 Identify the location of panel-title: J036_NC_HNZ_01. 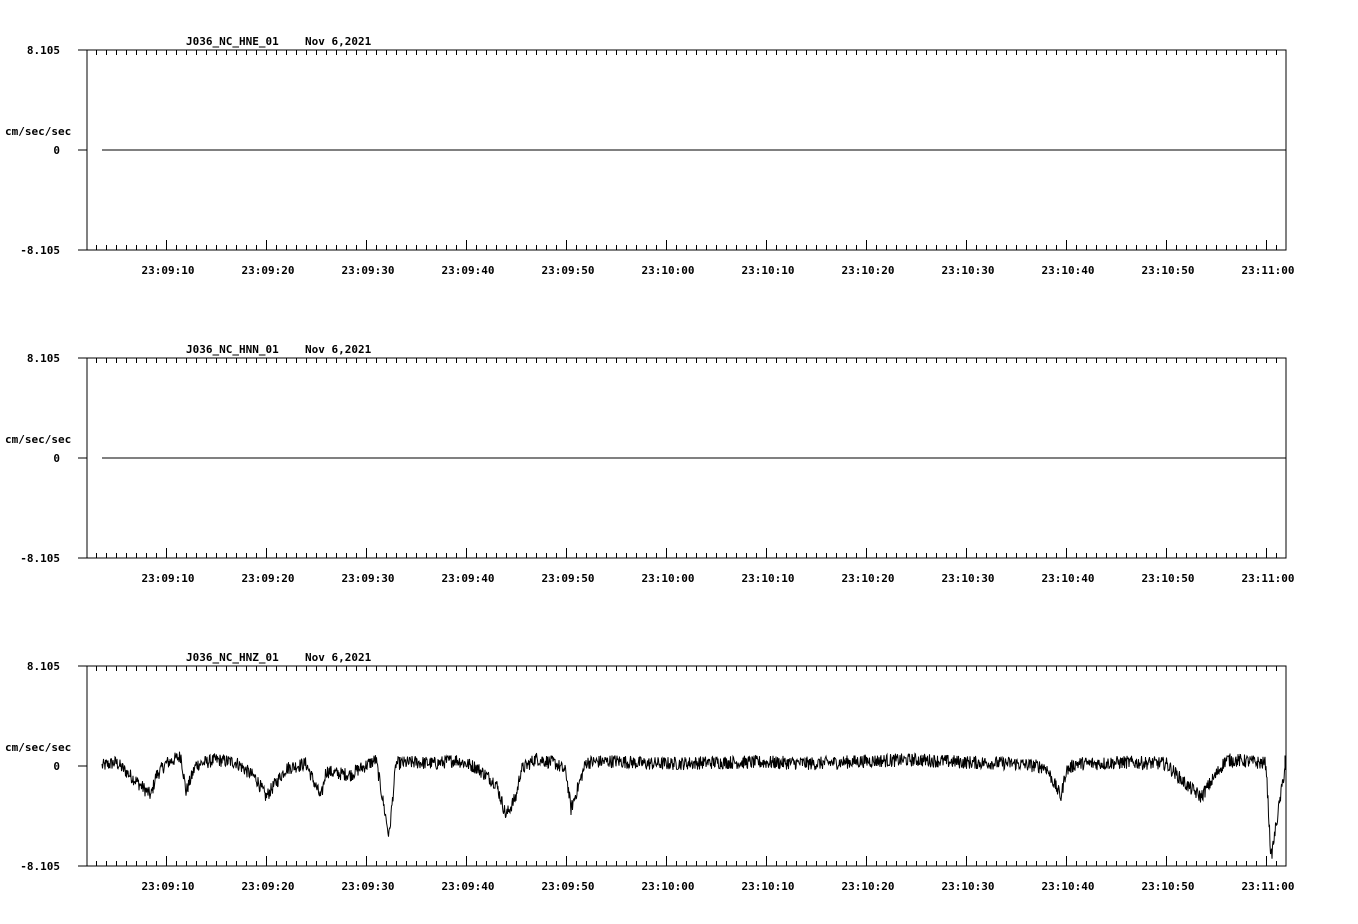
(232, 657).